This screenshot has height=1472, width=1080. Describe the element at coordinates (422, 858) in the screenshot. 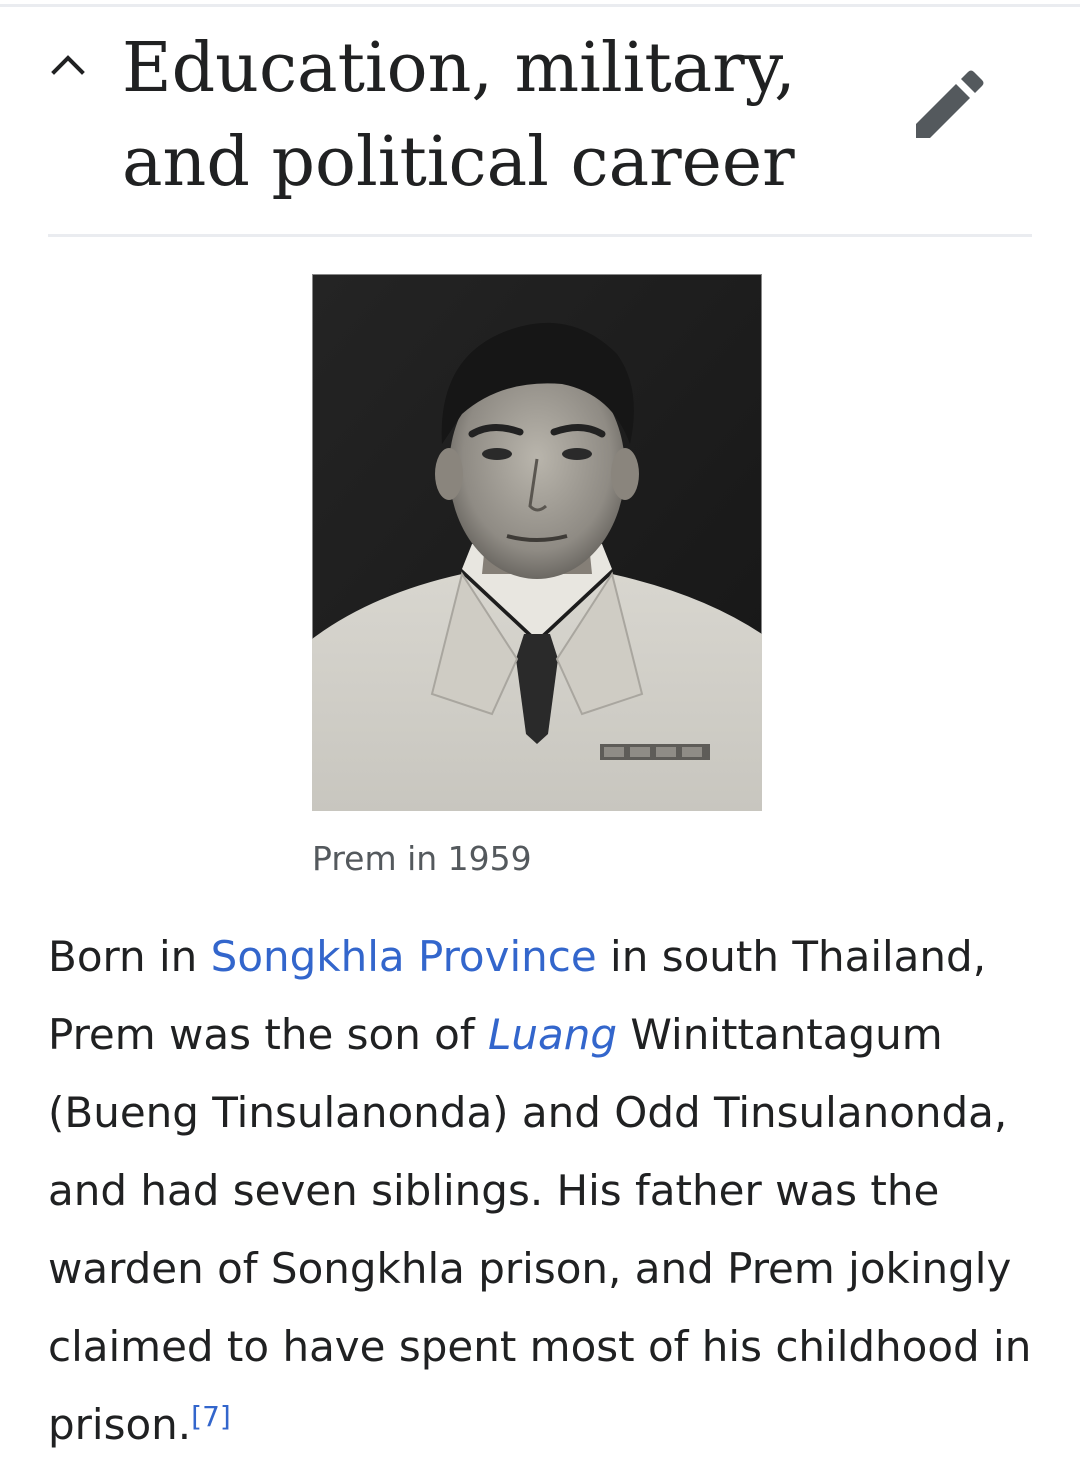

I see `figure-caption: Prem in 1959` at that location.